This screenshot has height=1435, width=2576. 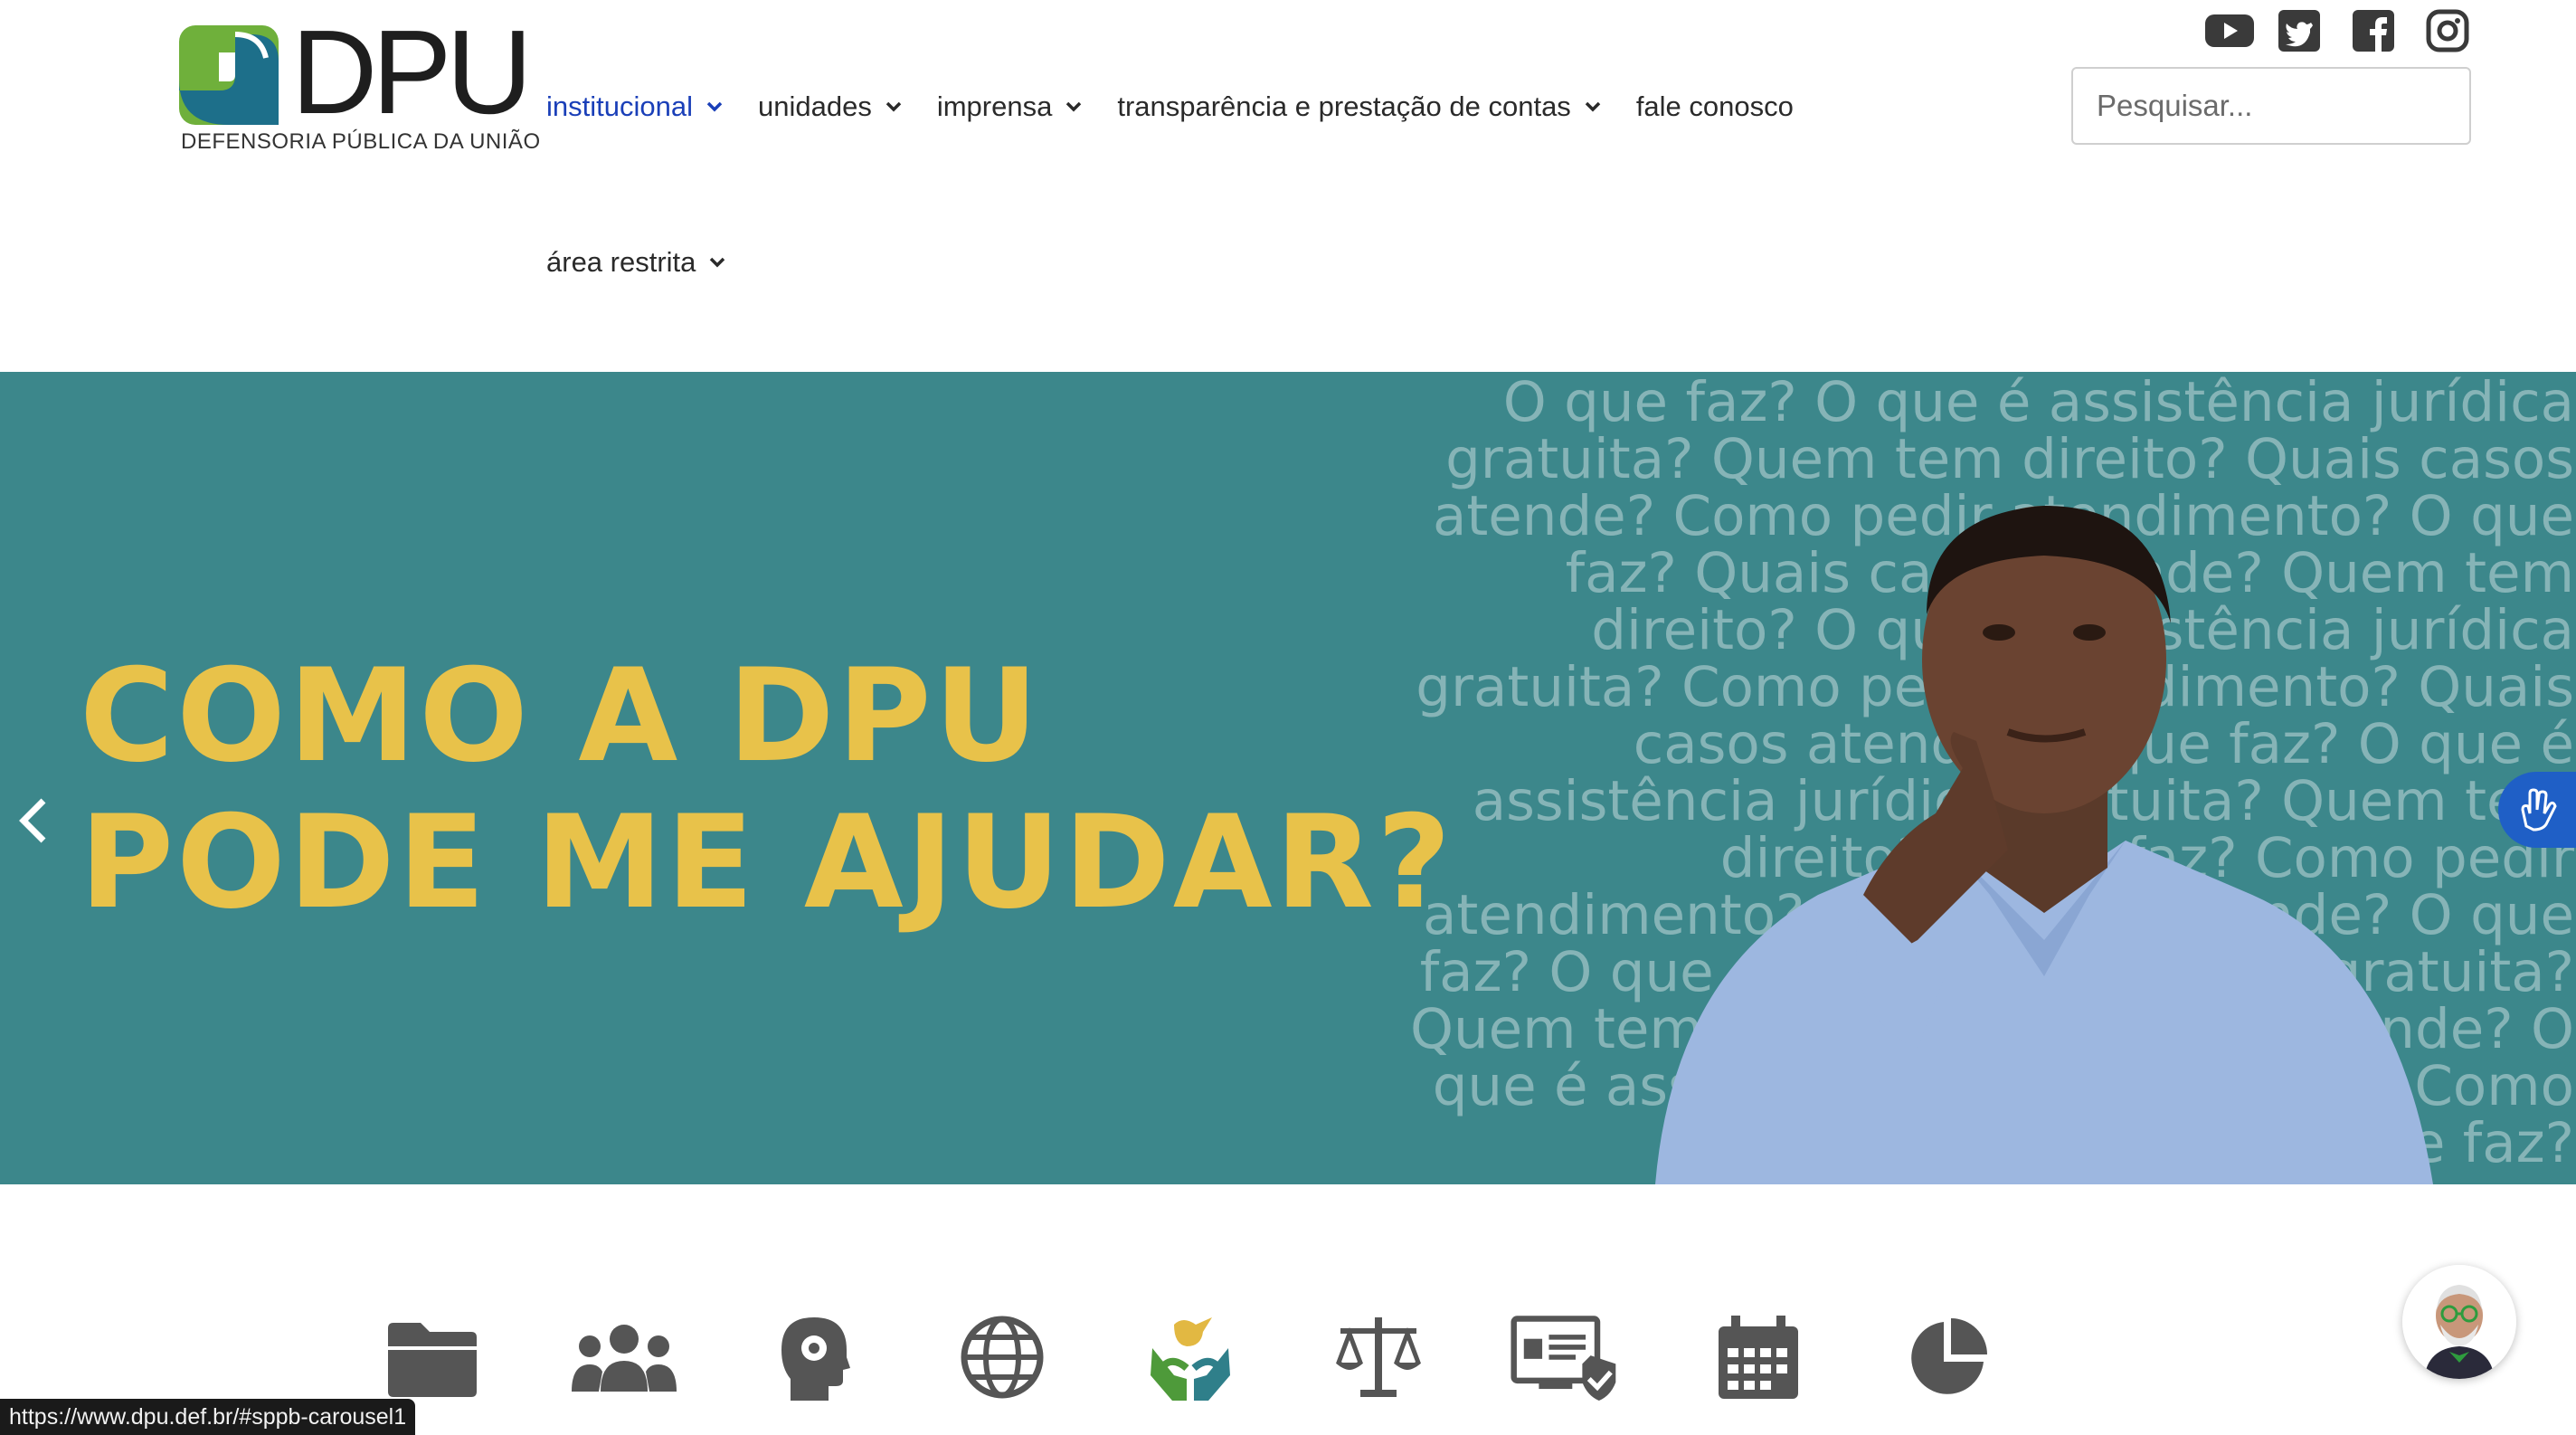 I want to click on globe-icon, so click(x=1002, y=1357).